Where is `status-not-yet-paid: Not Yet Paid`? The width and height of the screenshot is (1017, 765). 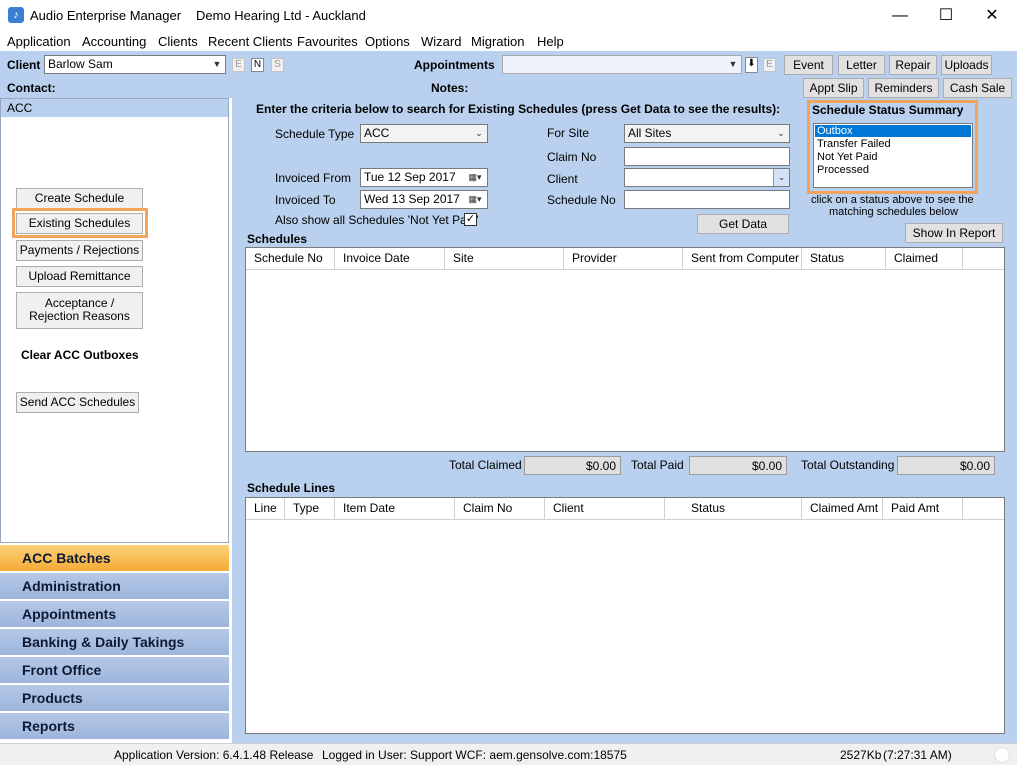
status-not-yet-paid: Not Yet Paid is located at coordinates (893, 157).